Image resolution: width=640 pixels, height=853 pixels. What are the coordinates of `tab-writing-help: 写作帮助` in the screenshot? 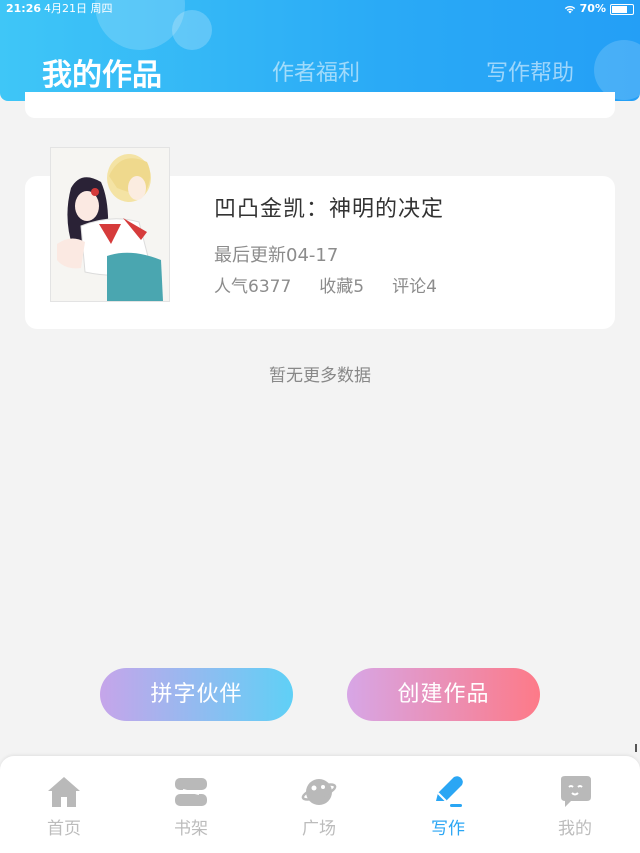 It's located at (530, 71).